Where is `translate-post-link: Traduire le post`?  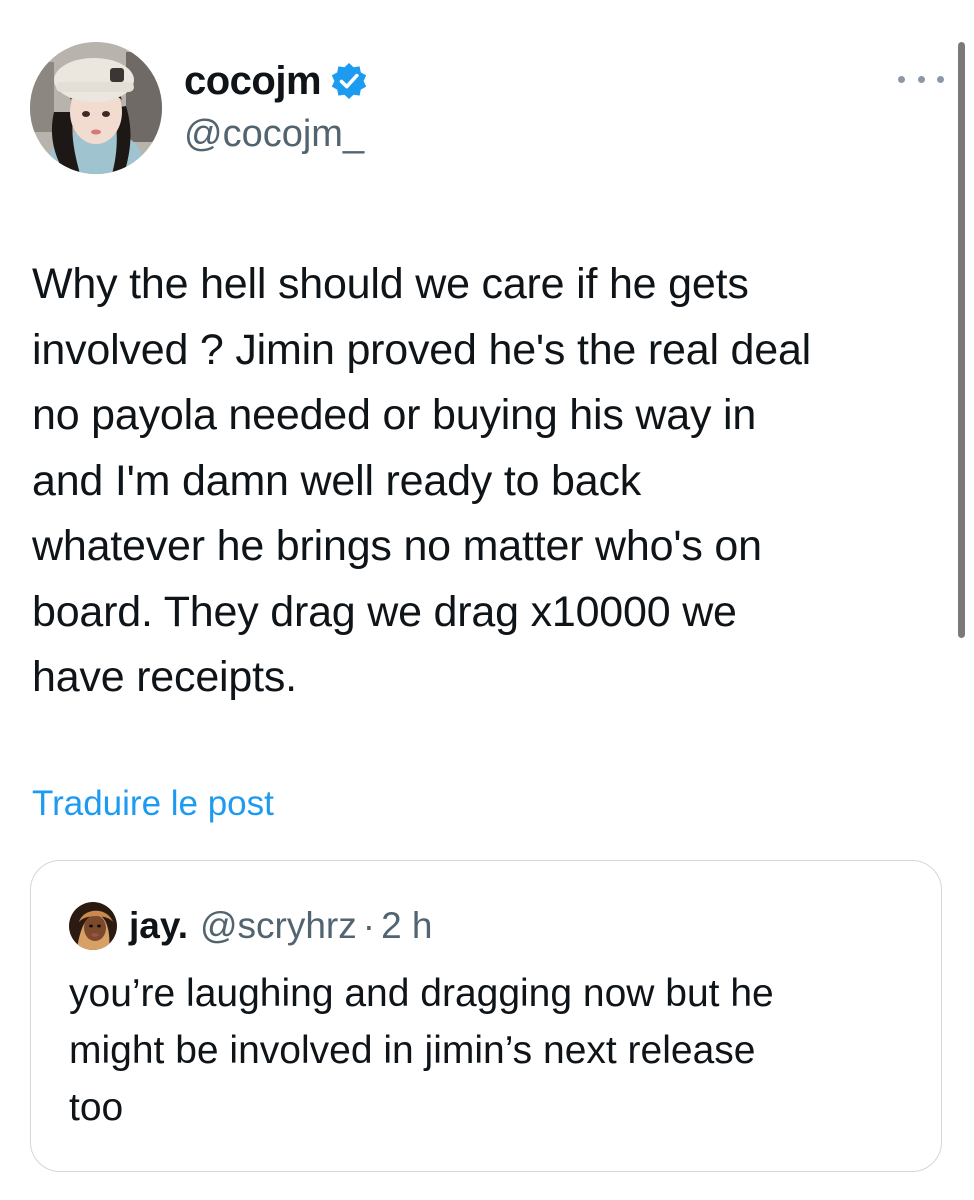 translate-post-link: Traduire le post is located at coordinates (153, 804).